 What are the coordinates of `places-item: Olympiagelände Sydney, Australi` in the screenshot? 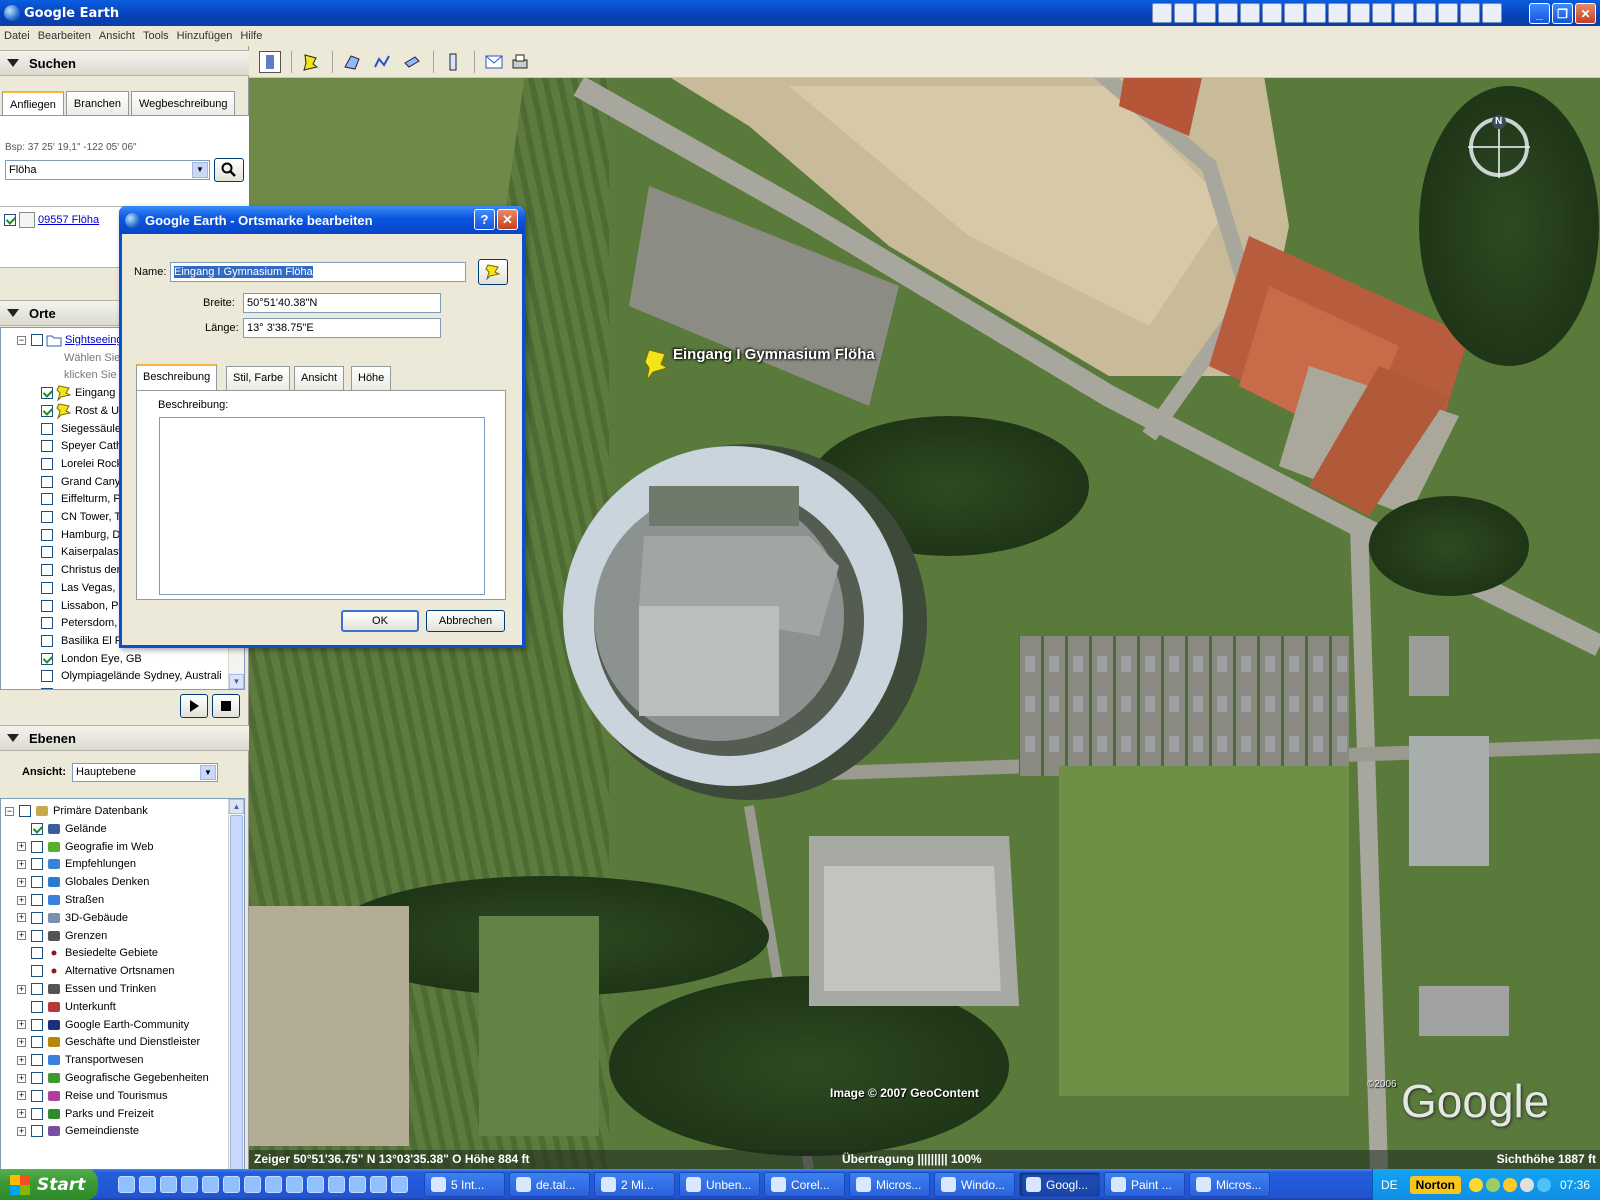 It's located at (131, 676).